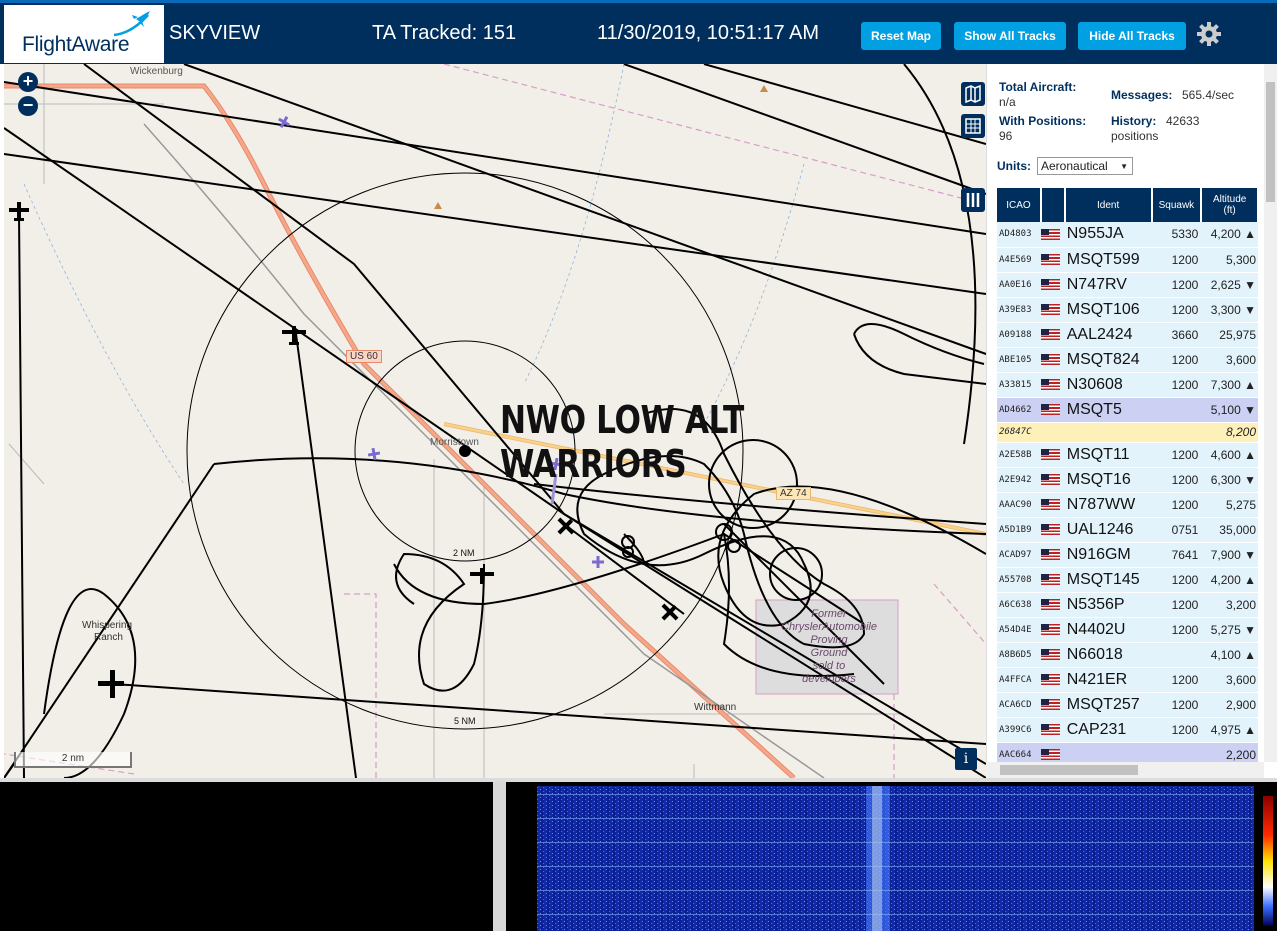 The height and width of the screenshot is (931, 1277). What do you see at coordinates (1127, 530) in the screenshot?
I see `aircraft-row: A5D1B9 UAL1246 0751 35,000` at bounding box center [1127, 530].